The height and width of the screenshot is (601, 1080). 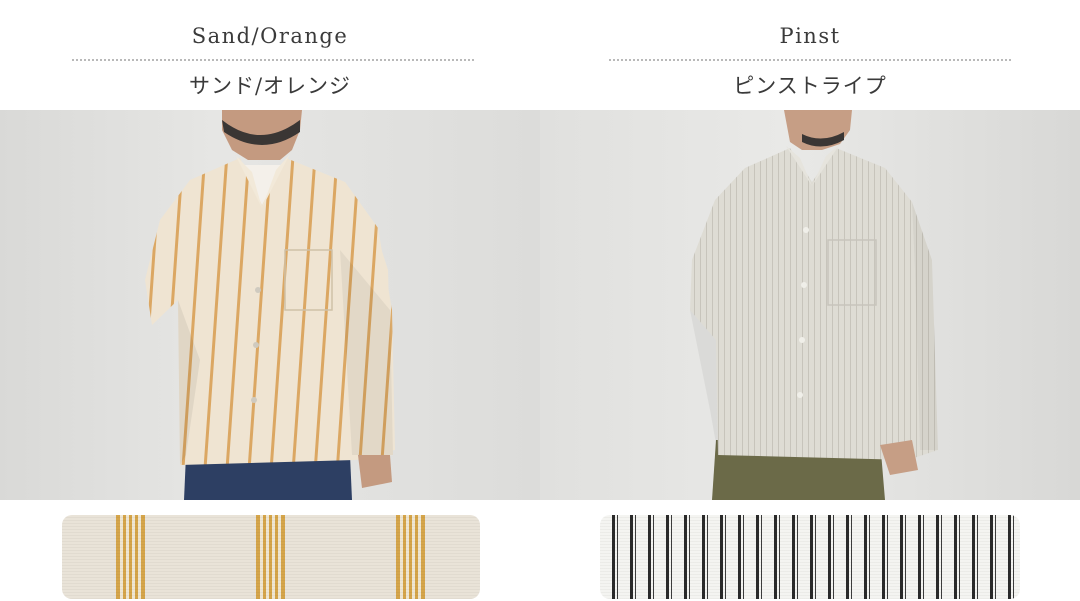 What do you see at coordinates (810, 36) in the screenshot?
I see `color-name-english: Pinst` at bounding box center [810, 36].